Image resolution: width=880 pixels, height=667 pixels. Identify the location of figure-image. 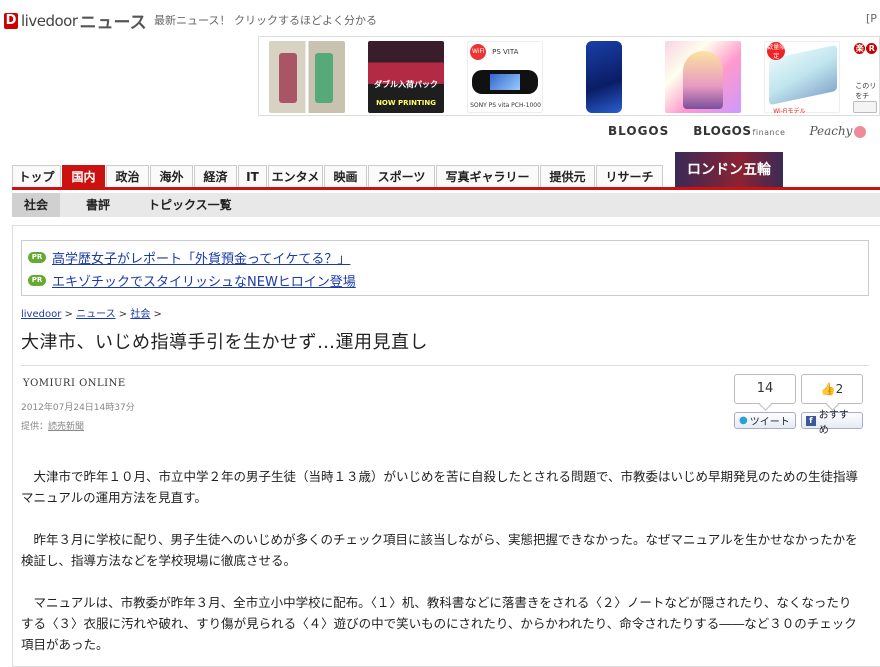
(307, 77).